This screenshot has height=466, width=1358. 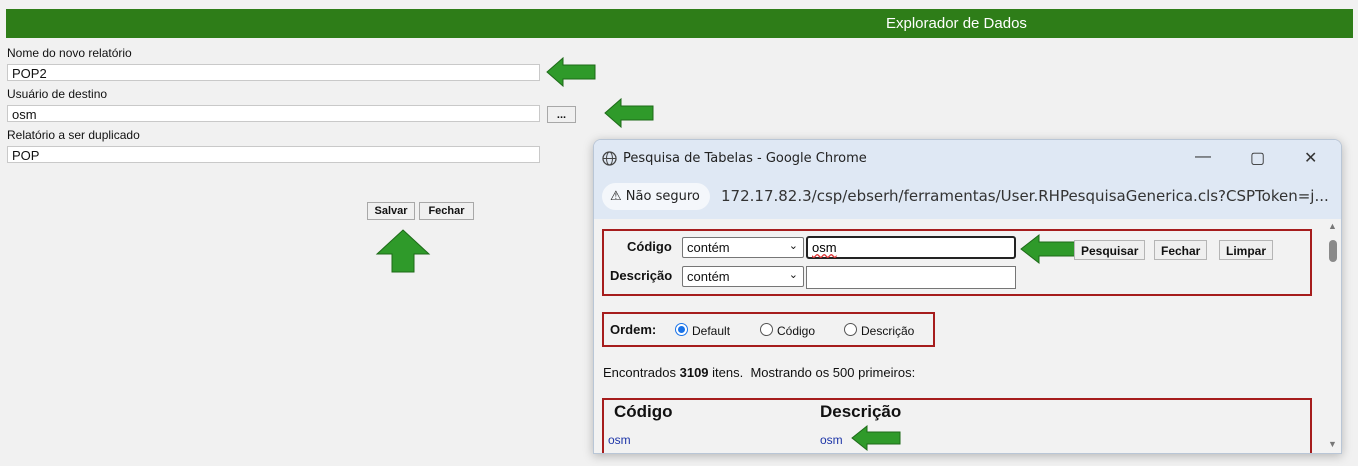 What do you see at coordinates (694, 372) in the screenshot?
I see `results-count: 3109` at bounding box center [694, 372].